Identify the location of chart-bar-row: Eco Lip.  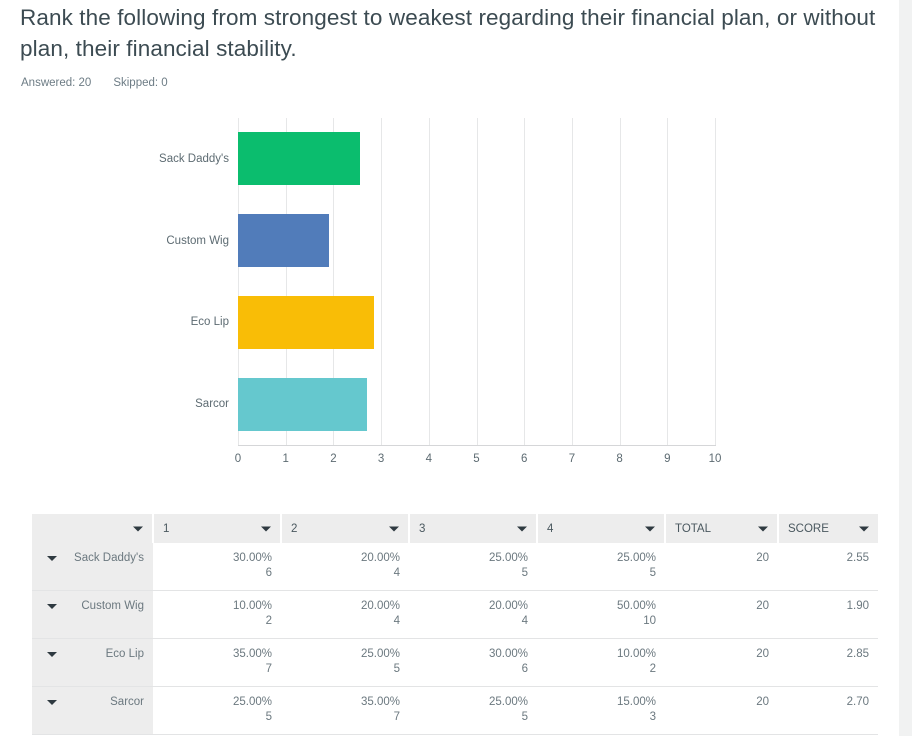
(453, 322).